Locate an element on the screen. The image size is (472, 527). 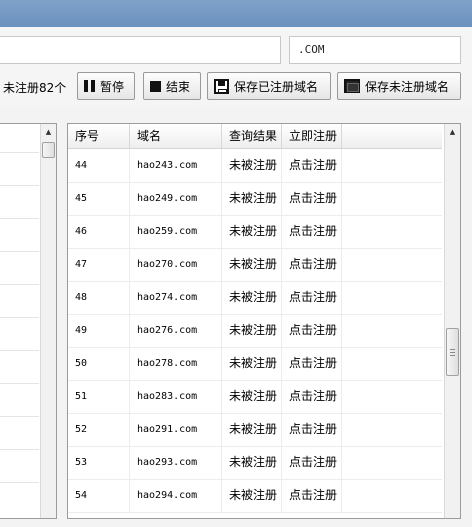
window-titlebar is located at coordinates (236, 13).